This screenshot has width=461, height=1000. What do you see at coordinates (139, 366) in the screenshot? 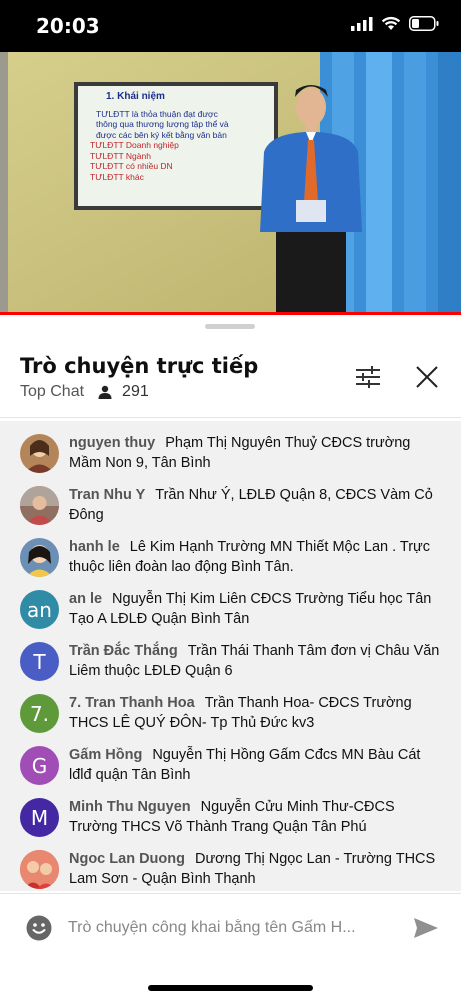
I see `chat-title: Trò chuyện trực tiếp` at bounding box center [139, 366].